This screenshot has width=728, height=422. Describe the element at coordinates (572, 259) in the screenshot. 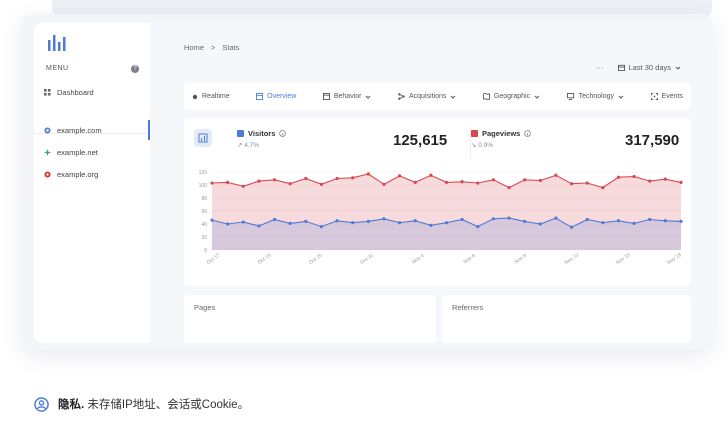

I see `x-tick-label: Nov 12` at that location.